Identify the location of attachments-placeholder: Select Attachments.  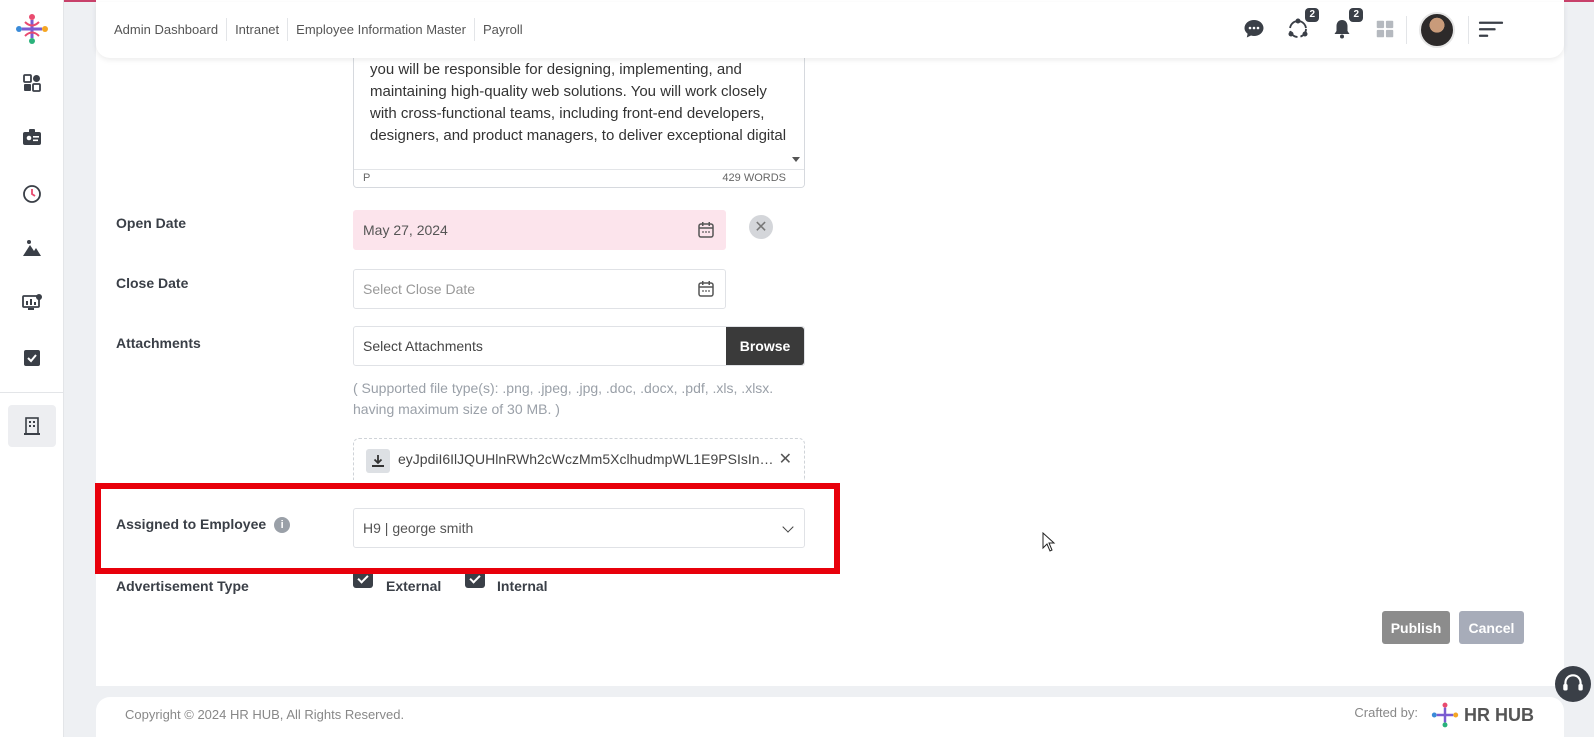
(540, 346).